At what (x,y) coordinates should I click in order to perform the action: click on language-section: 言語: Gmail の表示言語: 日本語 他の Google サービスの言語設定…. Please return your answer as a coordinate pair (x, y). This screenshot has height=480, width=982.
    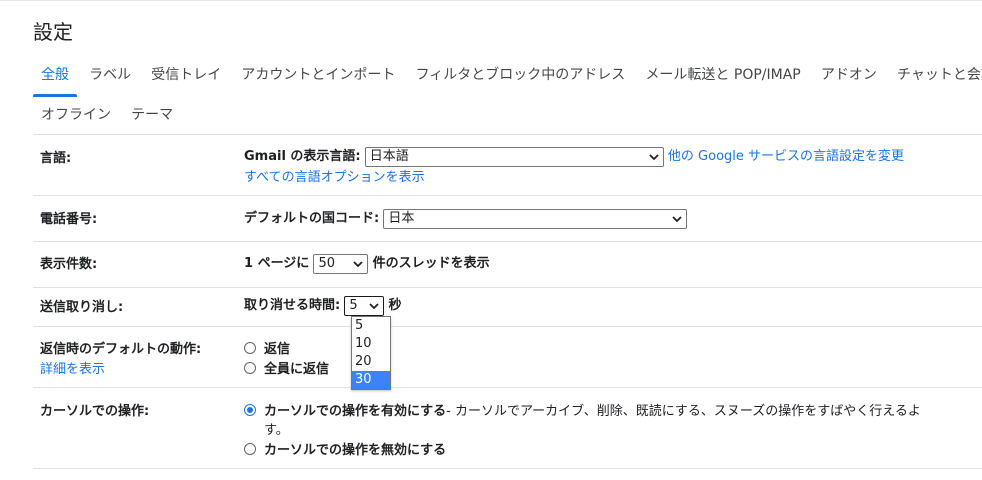
    Looking at the image, I should click on (507, 165).